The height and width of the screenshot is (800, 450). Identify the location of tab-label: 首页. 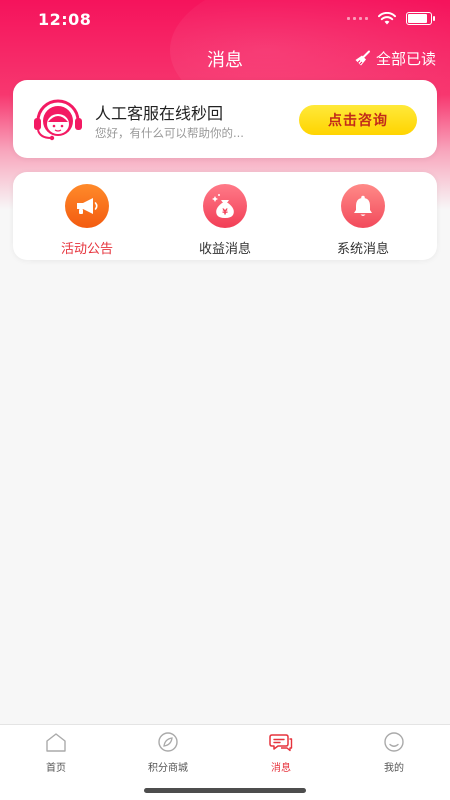
(56, 768).